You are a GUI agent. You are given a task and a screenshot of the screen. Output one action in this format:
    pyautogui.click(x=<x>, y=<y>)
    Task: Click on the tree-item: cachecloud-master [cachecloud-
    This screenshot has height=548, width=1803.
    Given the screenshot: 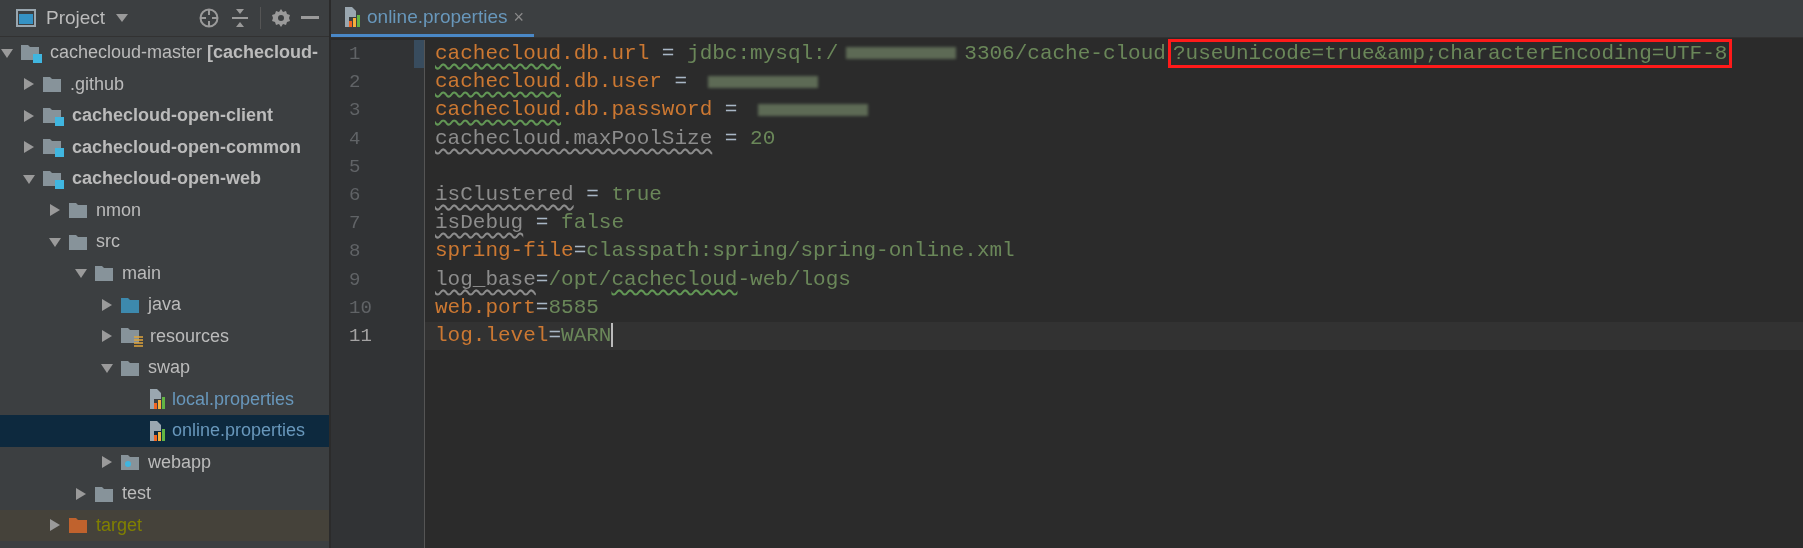 What is the action you would take?
    pyautogui.click(x=164, y=53)
    